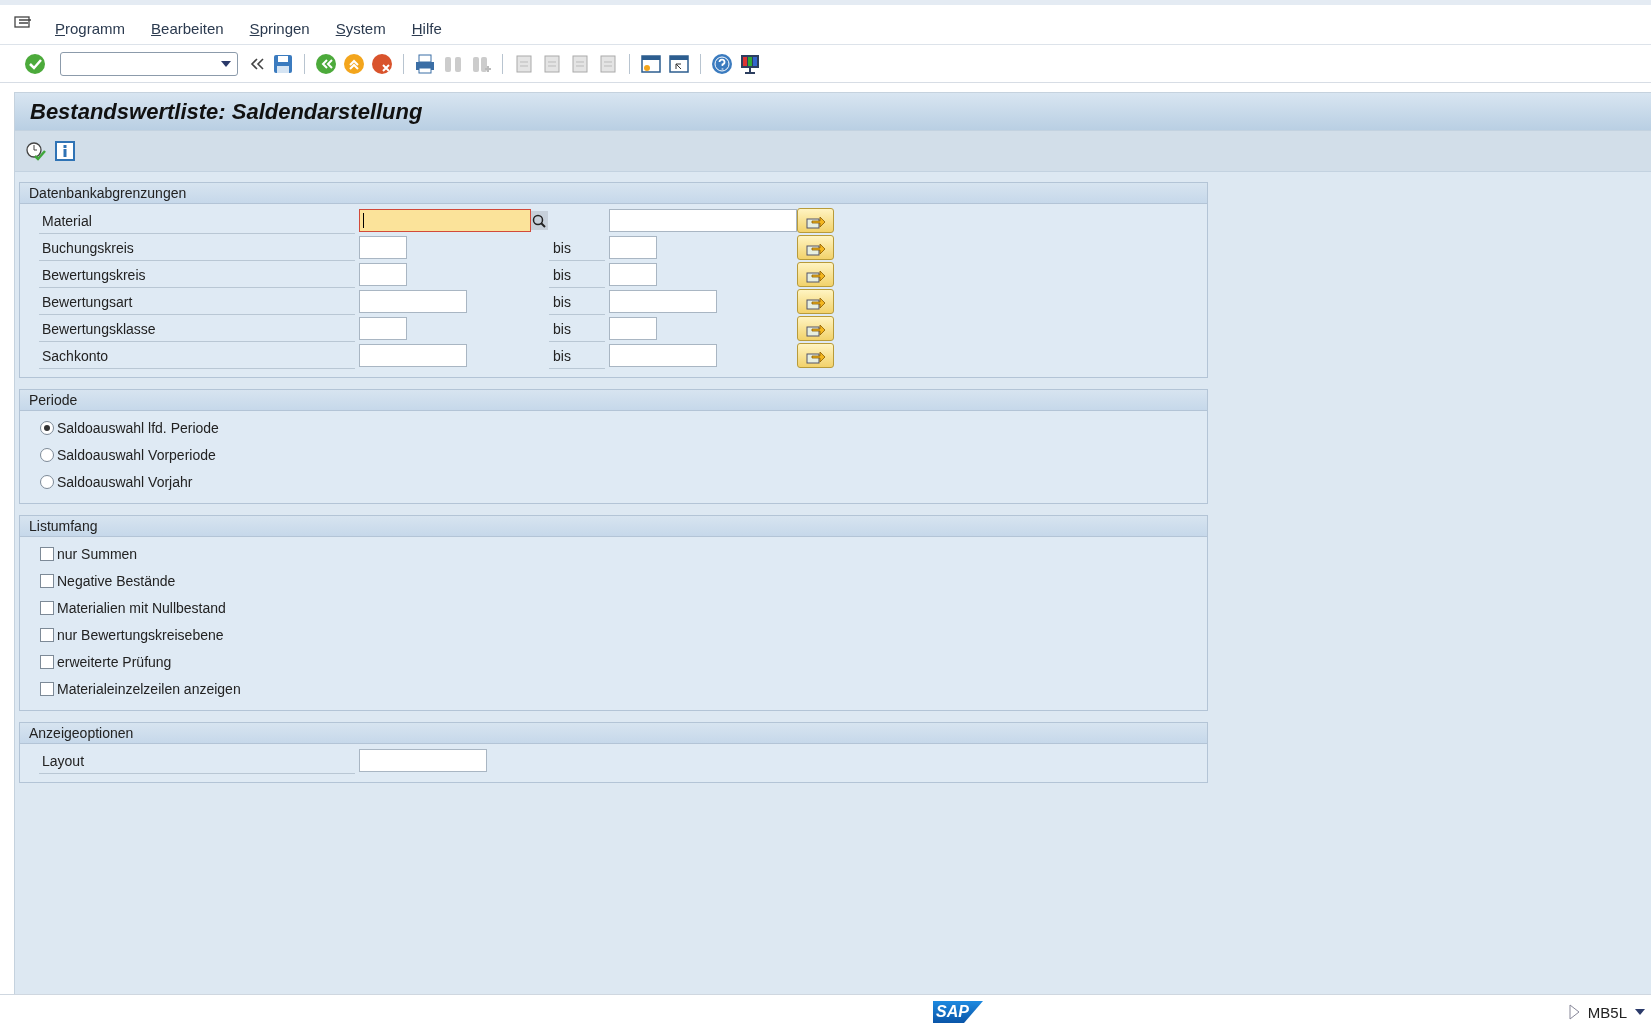 The width and height of the screenshot is (1651, 1029). I want to click on field-label: Layout, so click(197, 760).